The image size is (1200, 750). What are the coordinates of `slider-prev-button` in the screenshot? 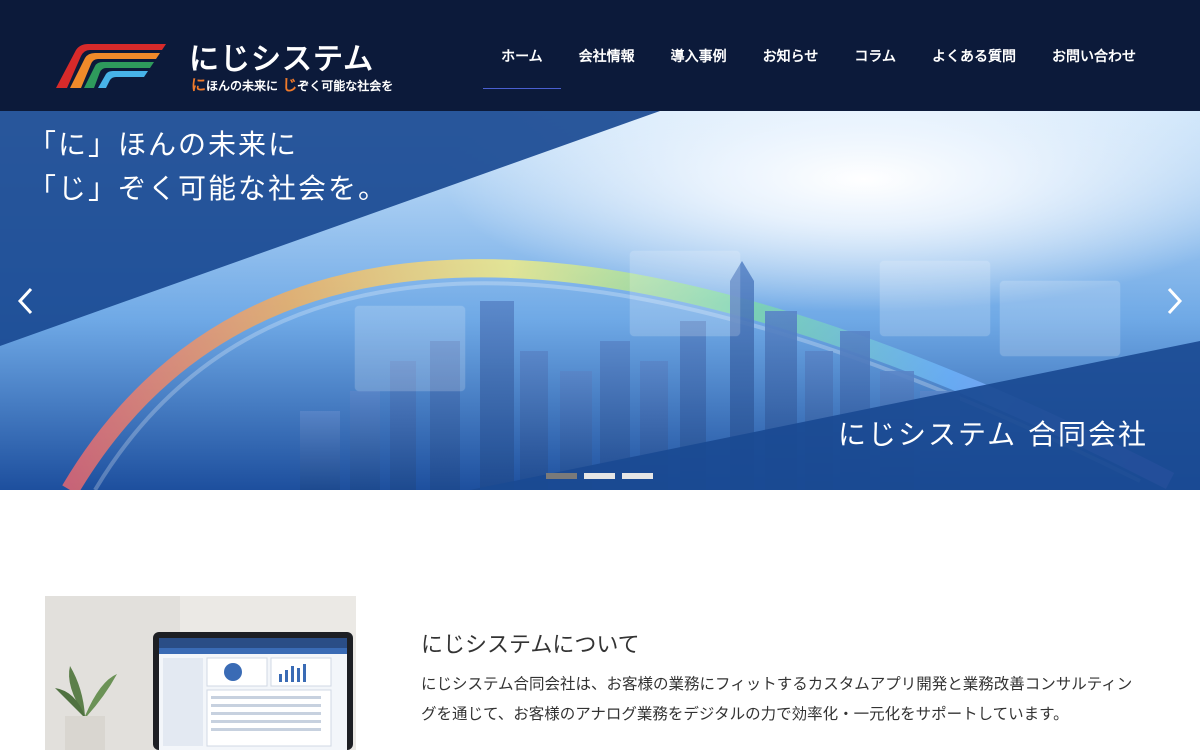 It's located at (25, 301).